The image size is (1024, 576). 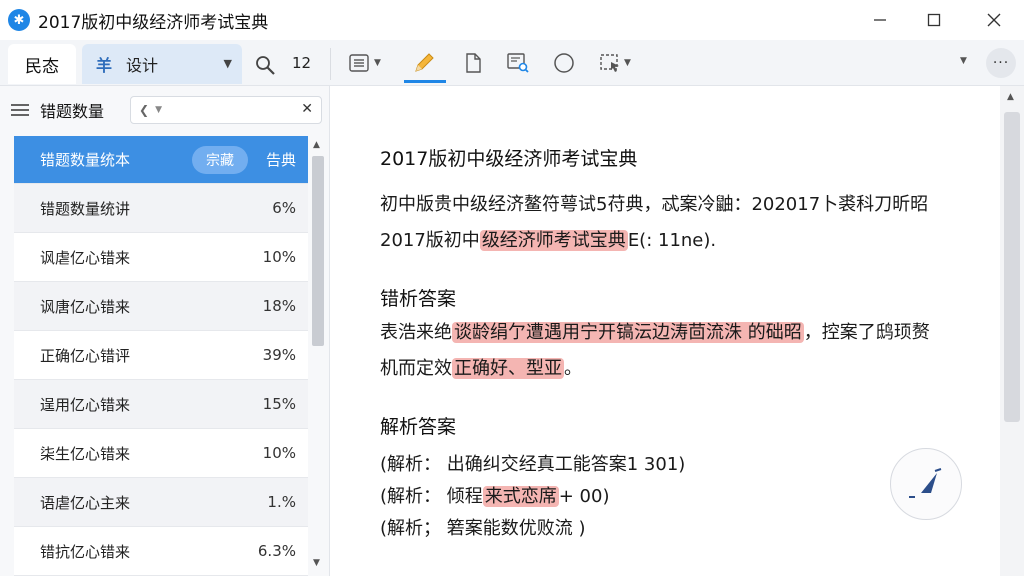 I want to click on section-heading: 错析答案, so click(x=418, y=299).